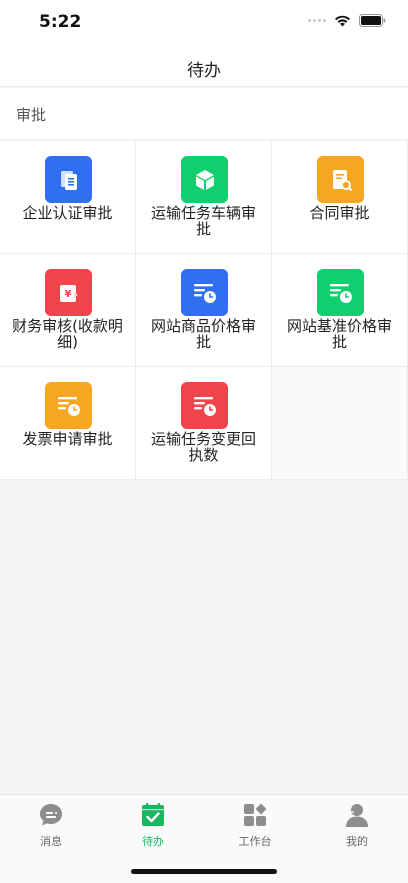 This screenshot has width=408, height=883. What do you see at coordinates (255, 814) in the screenshot?
I see `grid-apps-icon` at bounding box center [255, 814].